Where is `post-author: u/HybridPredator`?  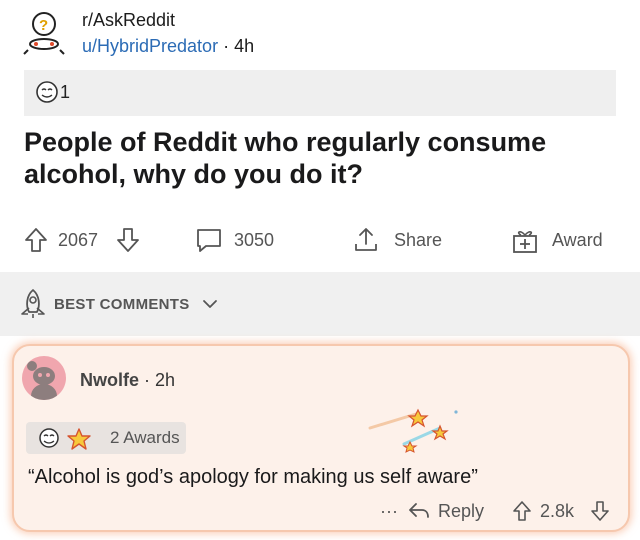 post-author: u/HybridPredator is located at coordinates (150, 46).